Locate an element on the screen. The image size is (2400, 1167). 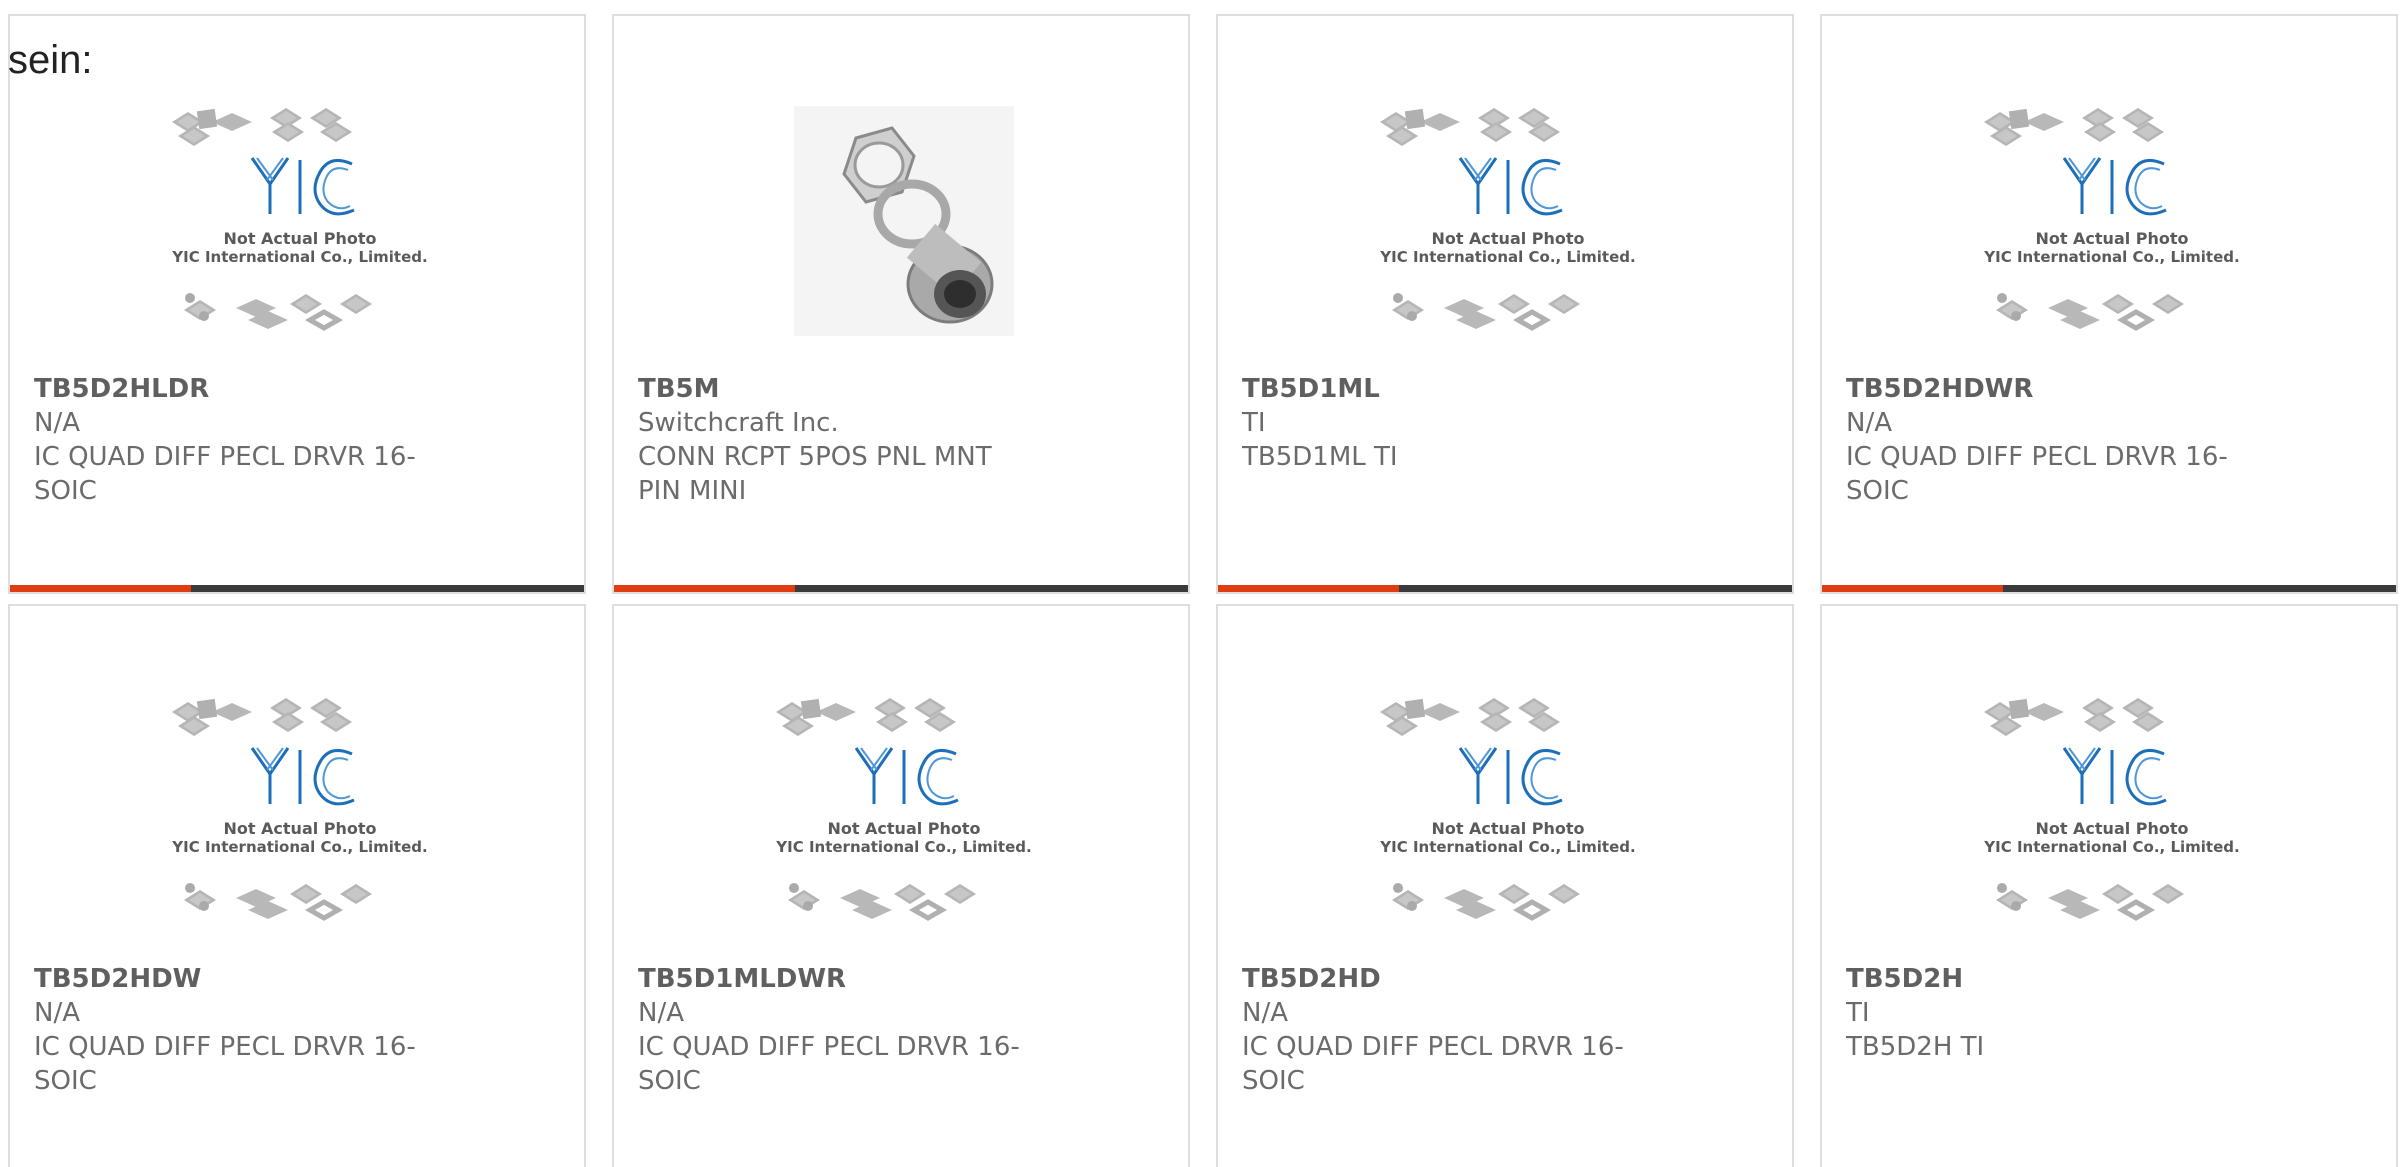
part-number-link: TB5D2H is located at coordinates (2046, 979).